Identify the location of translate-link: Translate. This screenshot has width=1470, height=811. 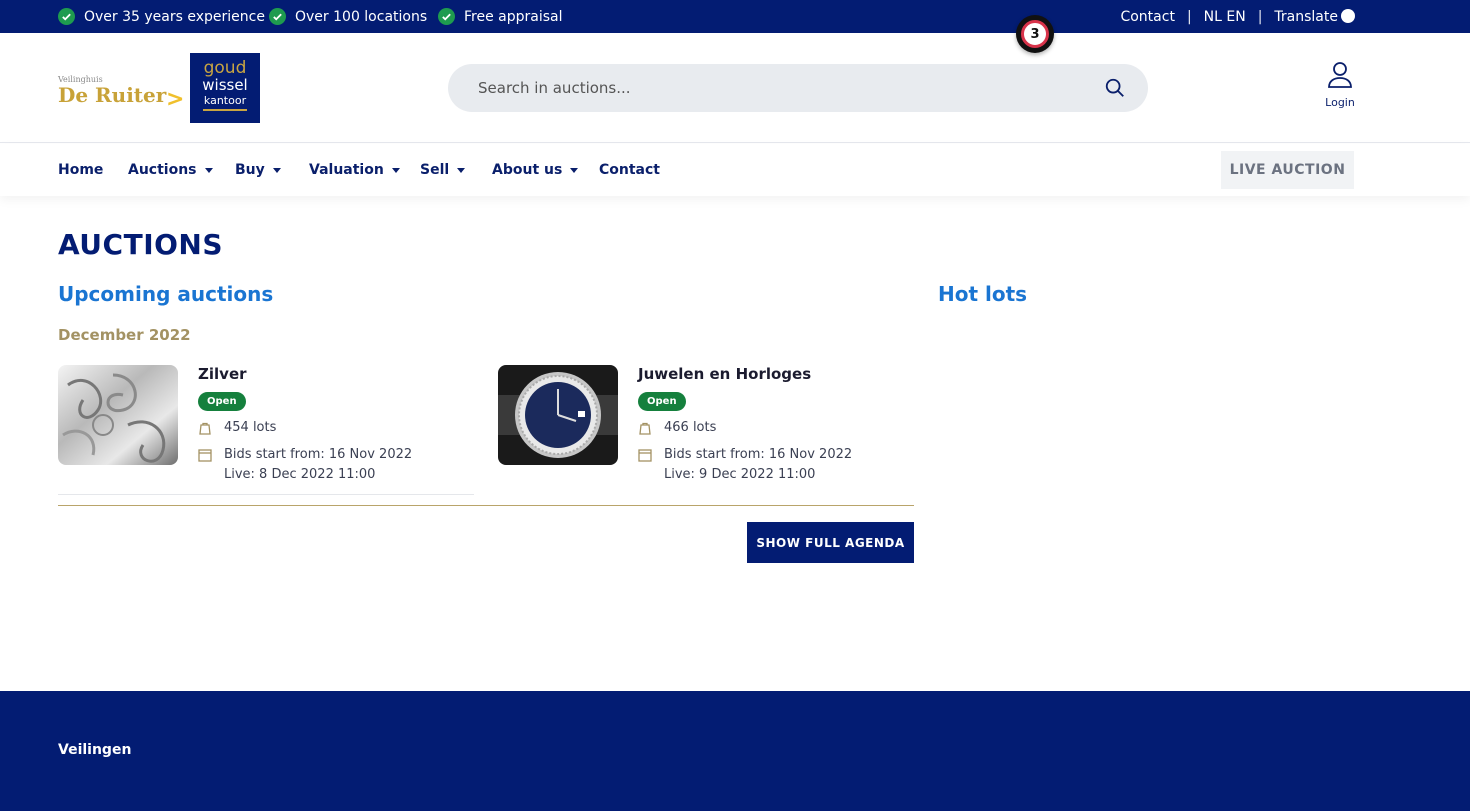
(1314, 16).